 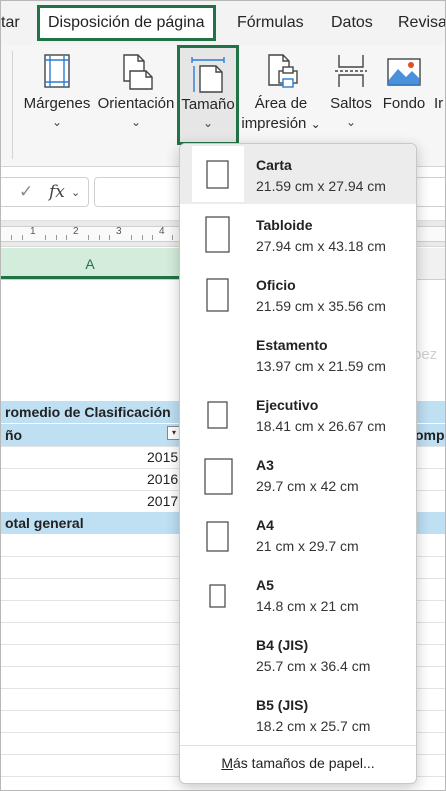 What do you see at coordinates (88, 412) in the screenshot?
I see `pivot-value-header: romedio de Clasificación` at bounding box center [88, 412].